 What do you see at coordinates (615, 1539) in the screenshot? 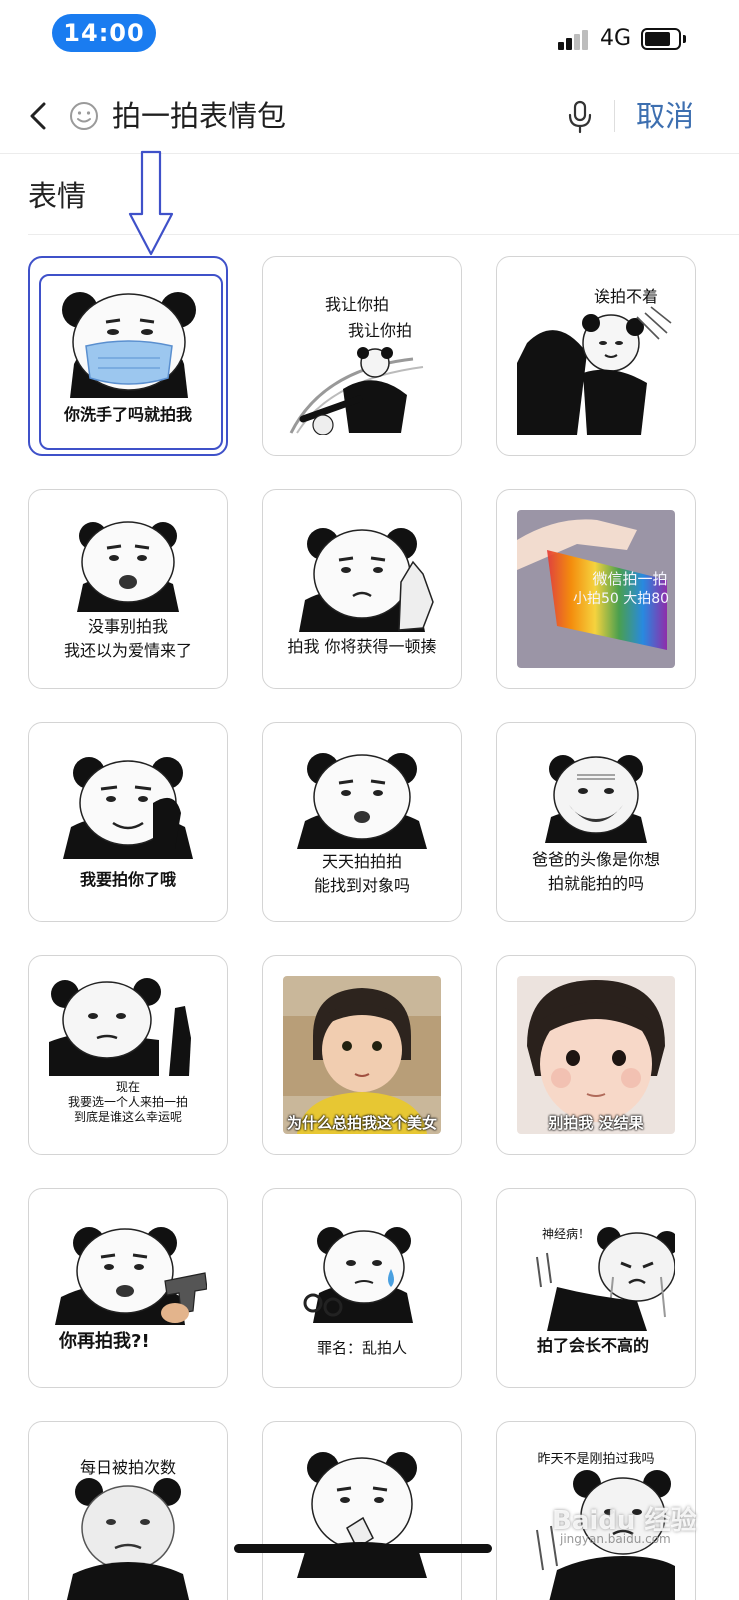
I see `baidu-watermark-url: jingyan.baidu.com` at bounding box center [615, 1539].